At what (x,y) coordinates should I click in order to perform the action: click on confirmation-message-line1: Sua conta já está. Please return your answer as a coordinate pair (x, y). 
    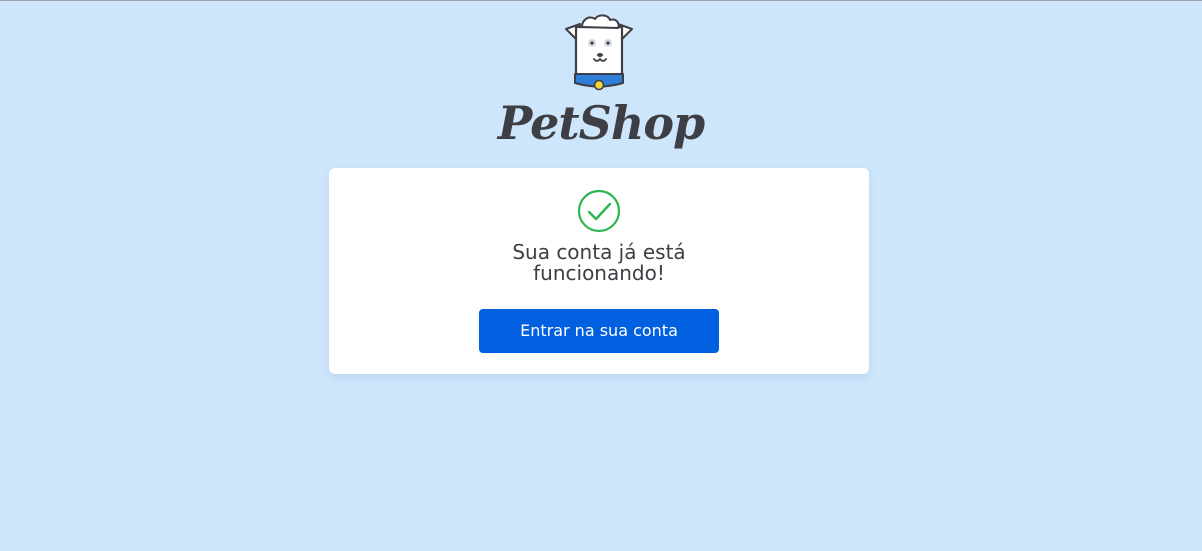
    Looking at the image, I should click on (599, 252).